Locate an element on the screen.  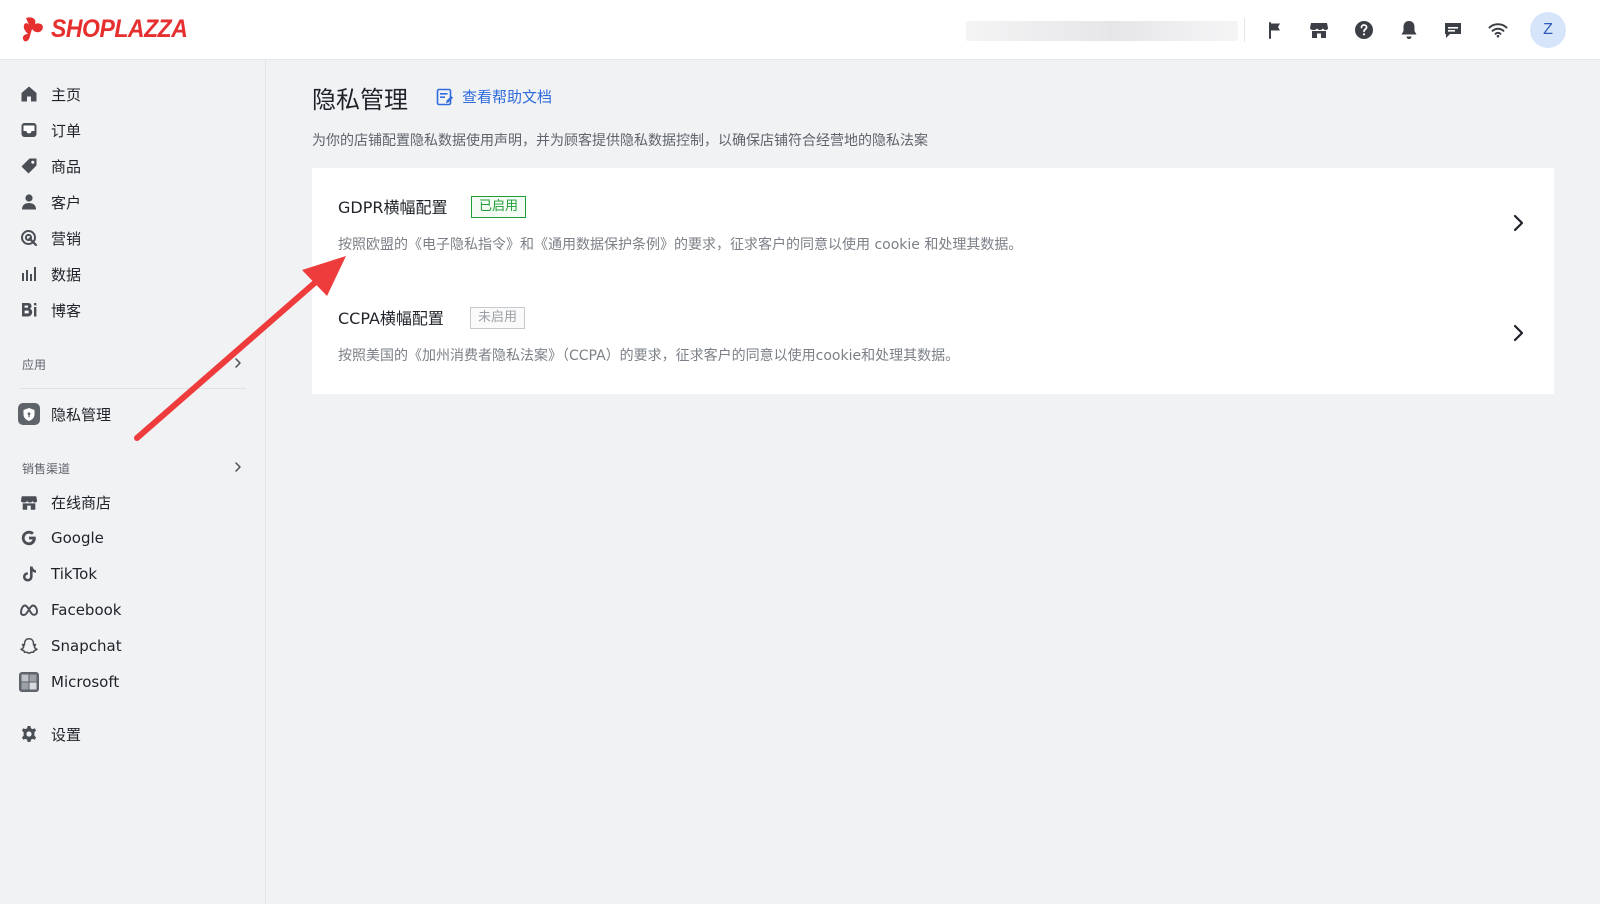
sidebar-item-label: 客户 is located at coordinates (66, 202).